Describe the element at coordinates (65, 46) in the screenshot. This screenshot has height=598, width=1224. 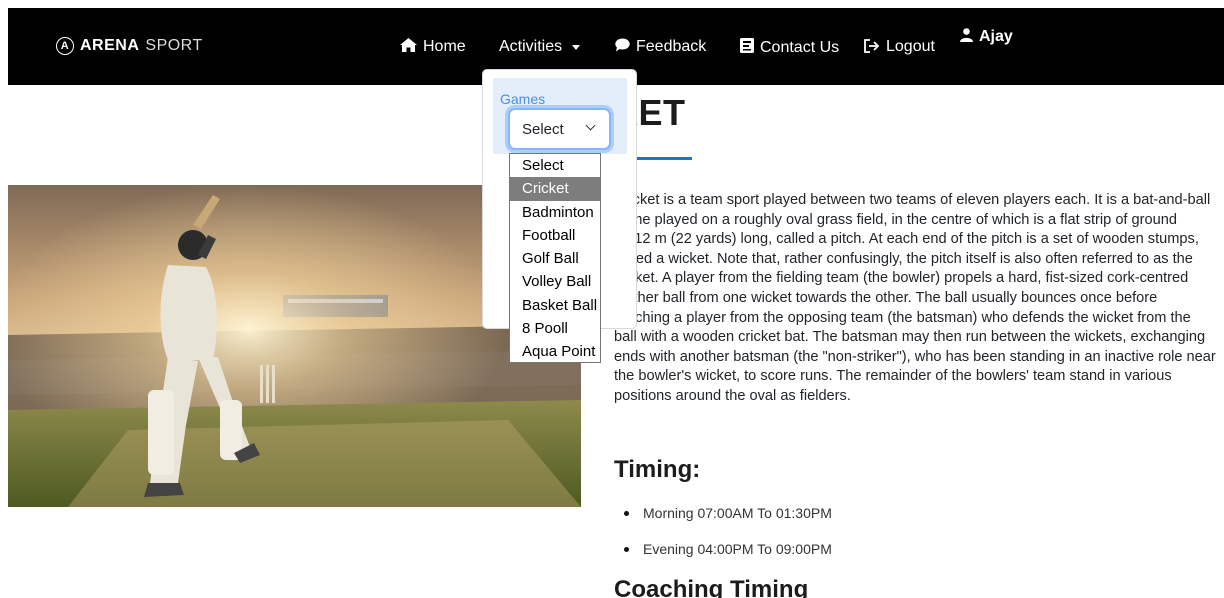
I see `brand-mark-icon: A` at that location.